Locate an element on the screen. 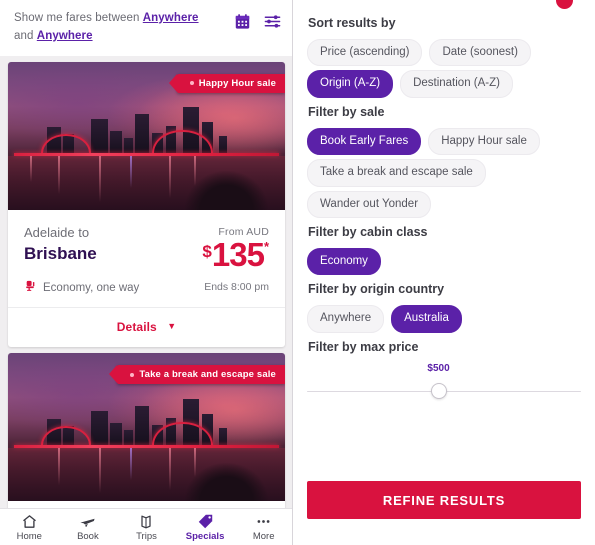  close-icon is located at coordinates (564, 4).